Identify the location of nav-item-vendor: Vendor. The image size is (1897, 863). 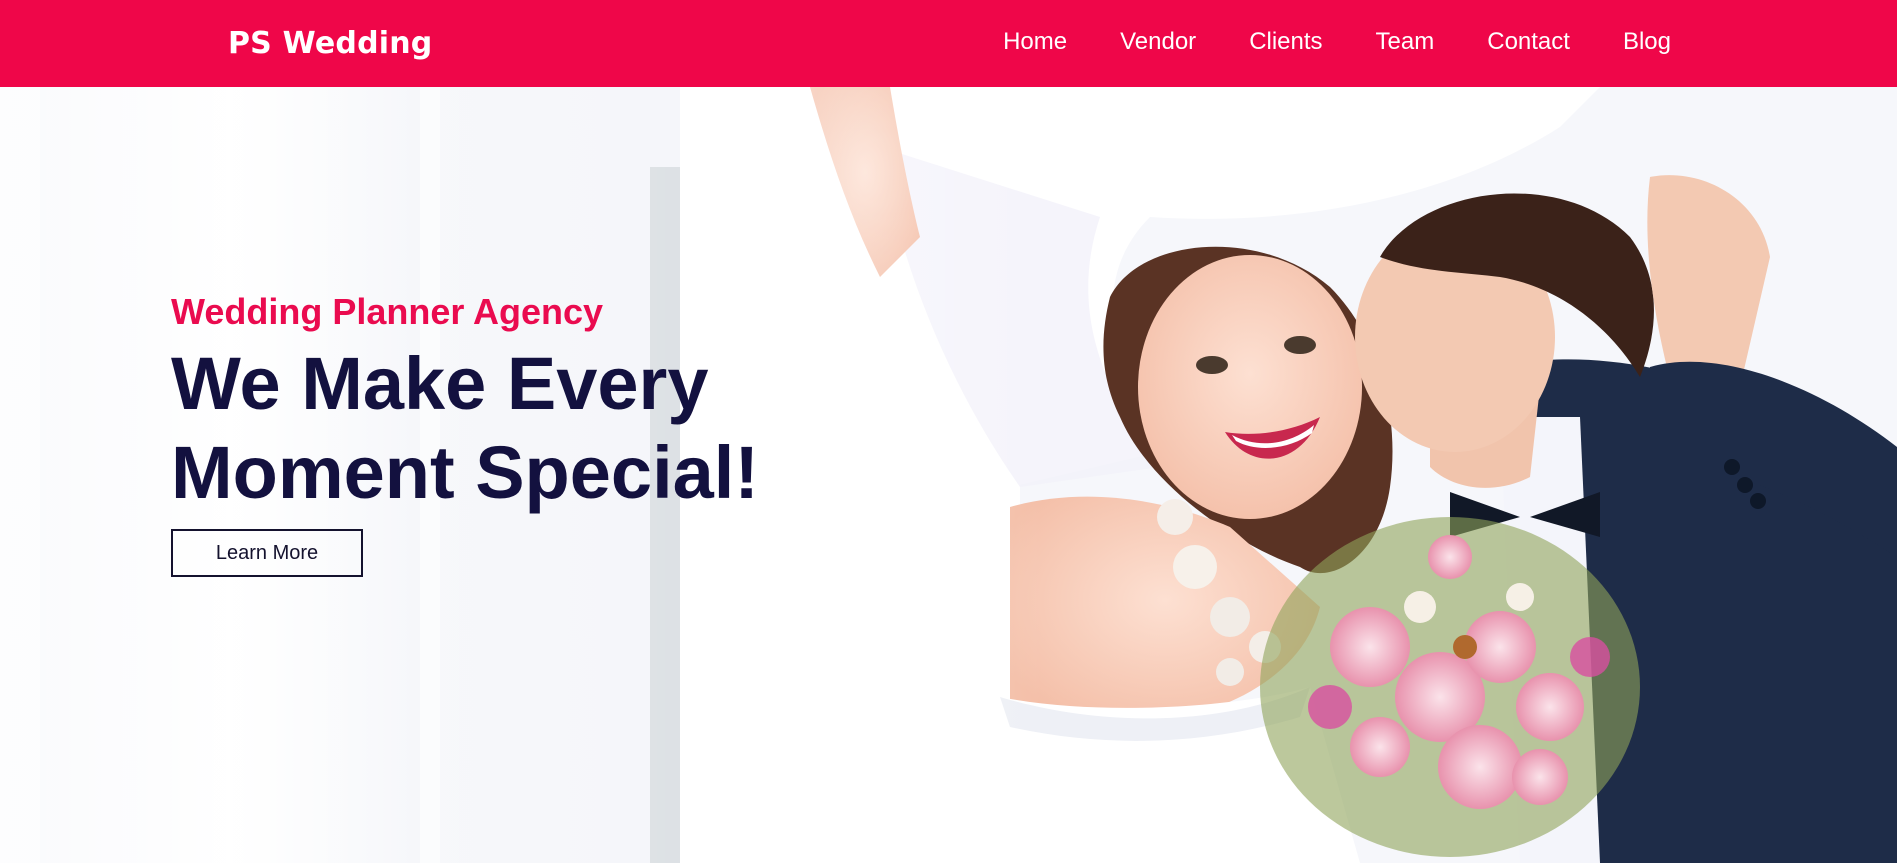
(1158, 42).